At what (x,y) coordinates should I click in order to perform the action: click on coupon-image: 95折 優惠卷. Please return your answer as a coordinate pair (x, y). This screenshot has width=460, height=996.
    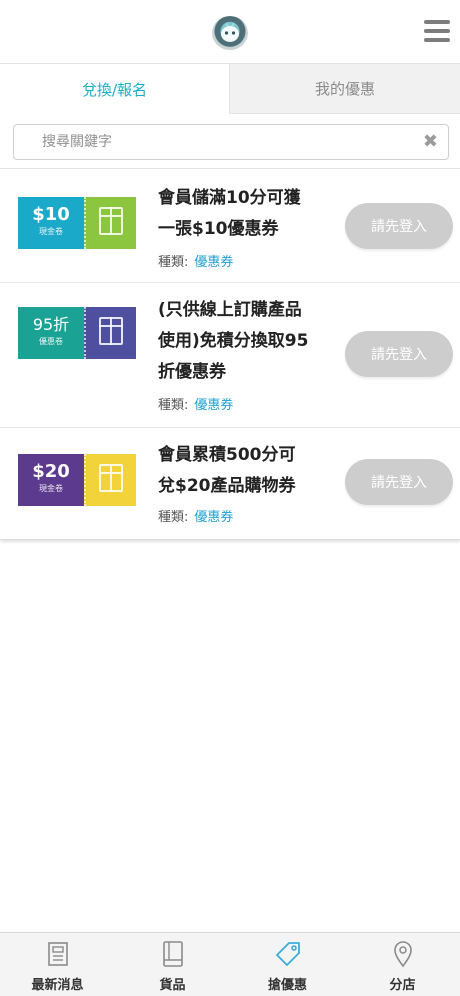
    Looking at the image, I should click on (77, 333).